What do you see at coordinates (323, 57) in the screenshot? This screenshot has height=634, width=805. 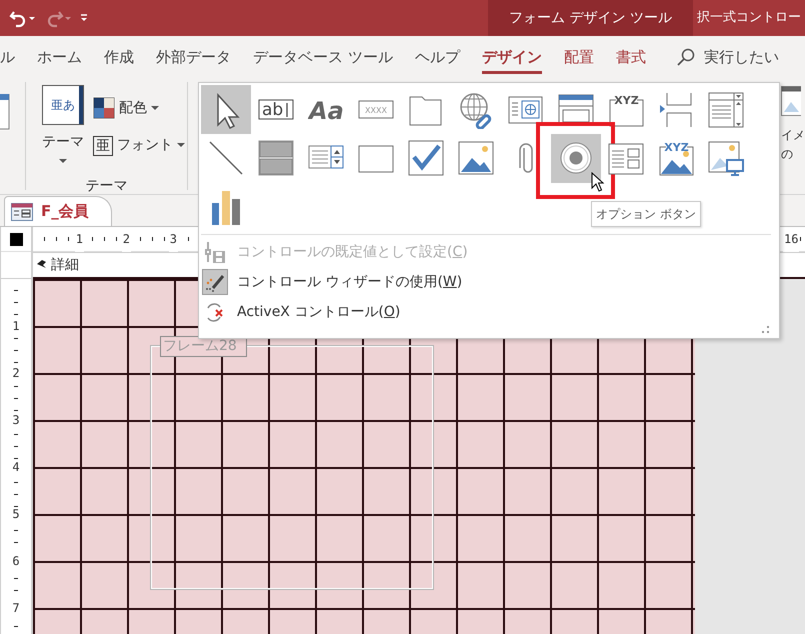 I see `ribbon-tab: データベース ツール` at bounding box center [323, 57].